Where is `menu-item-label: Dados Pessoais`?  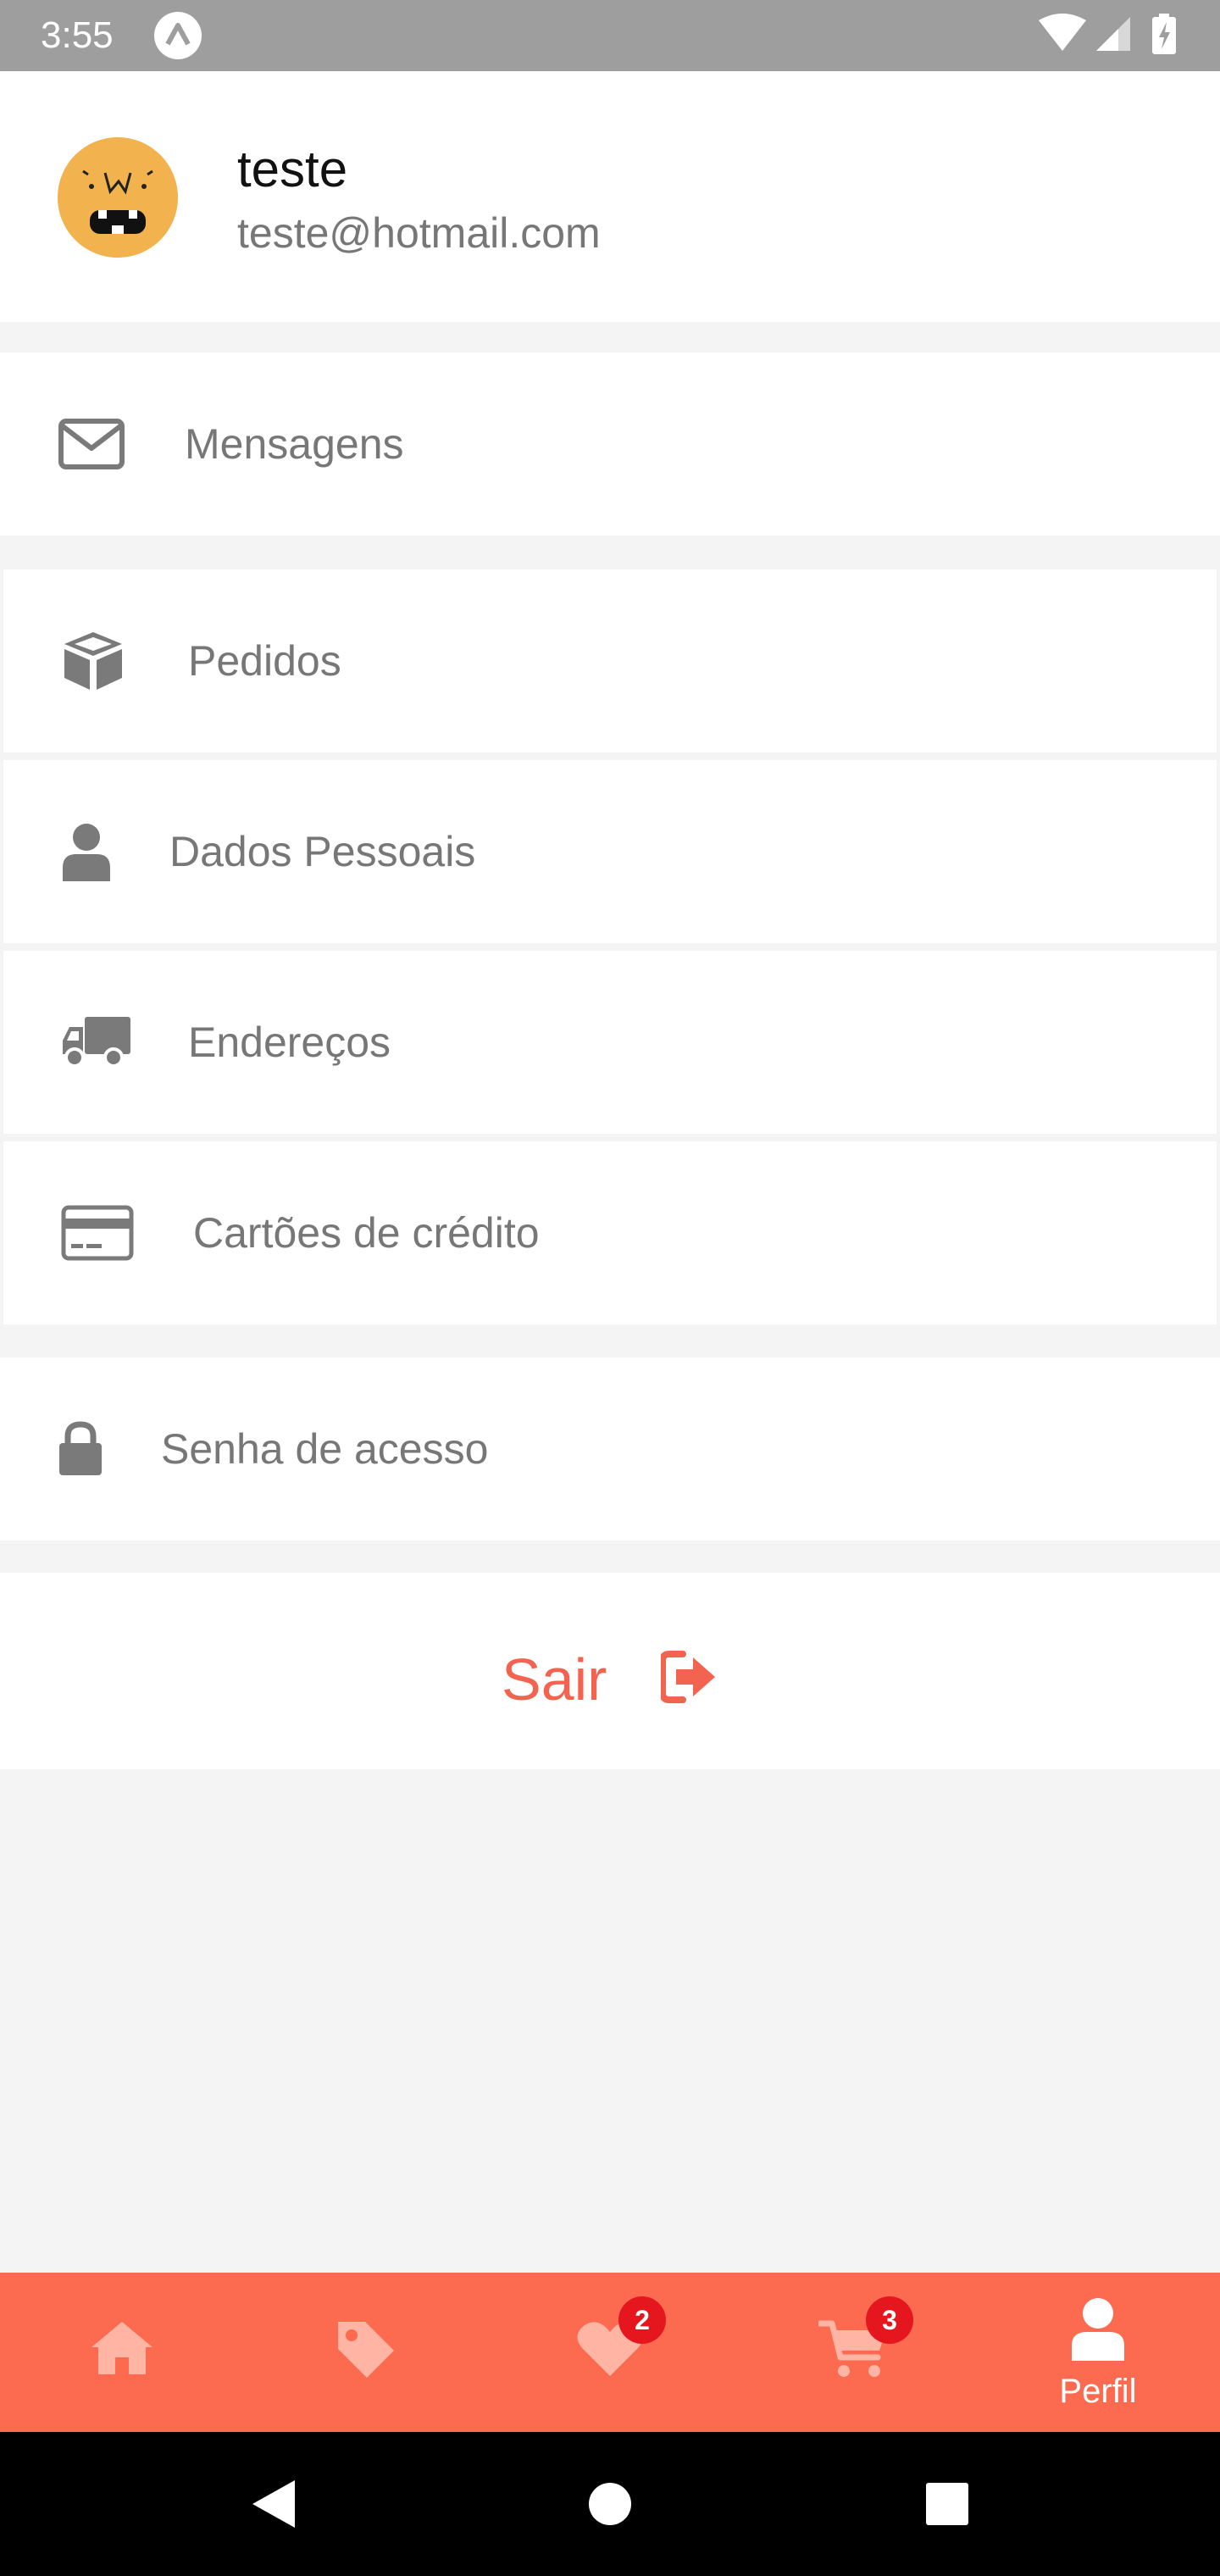 menu-item-label: Dados Pessoais is located at coordinates (322, 851).